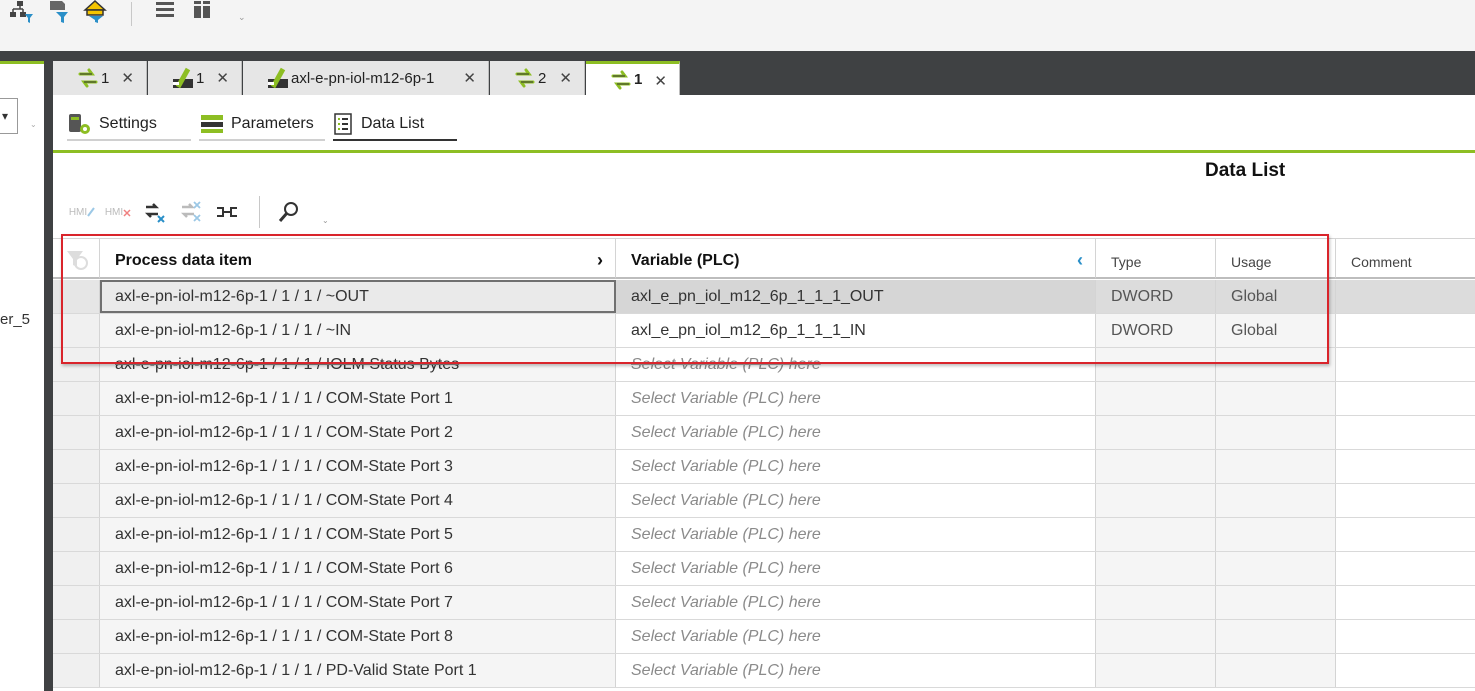 This screenshot has height=691, width=1475. I want to click on variable-plc-text: axl_e_pn_iol_m12_6p_1_1_1_OUT, so click(757, 296).